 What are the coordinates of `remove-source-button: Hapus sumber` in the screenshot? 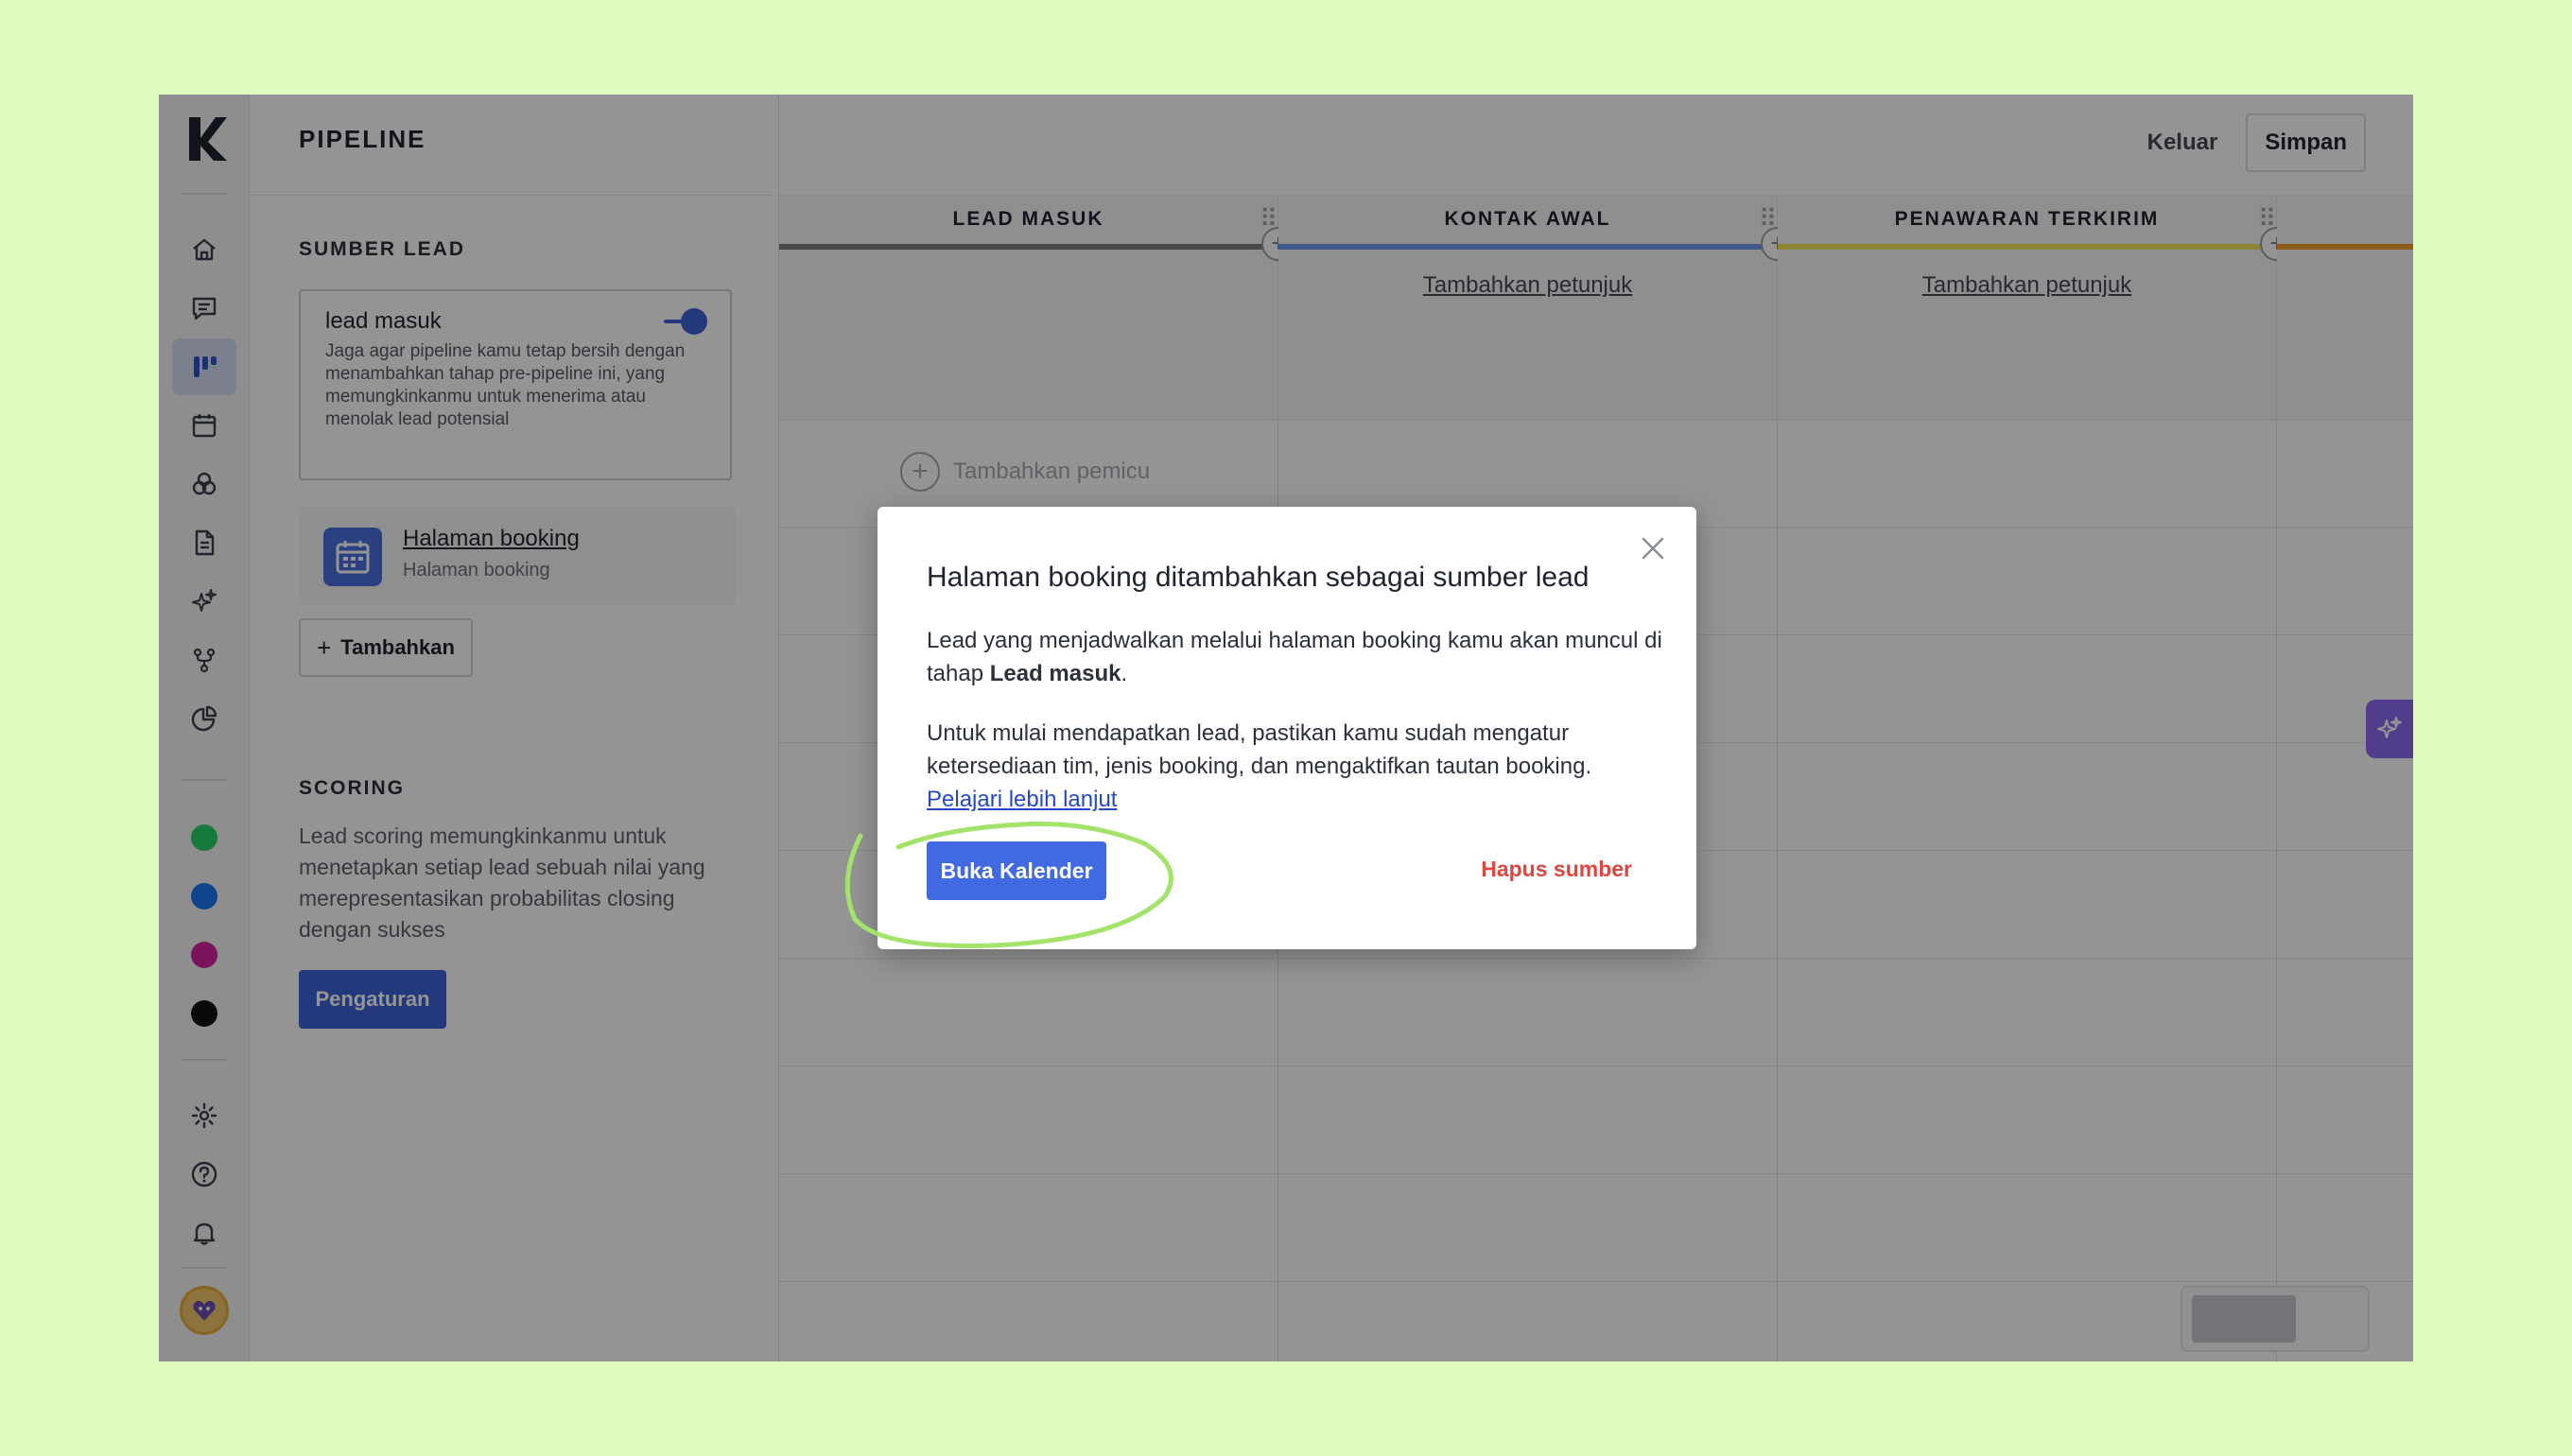 It's located at (1556, 869).